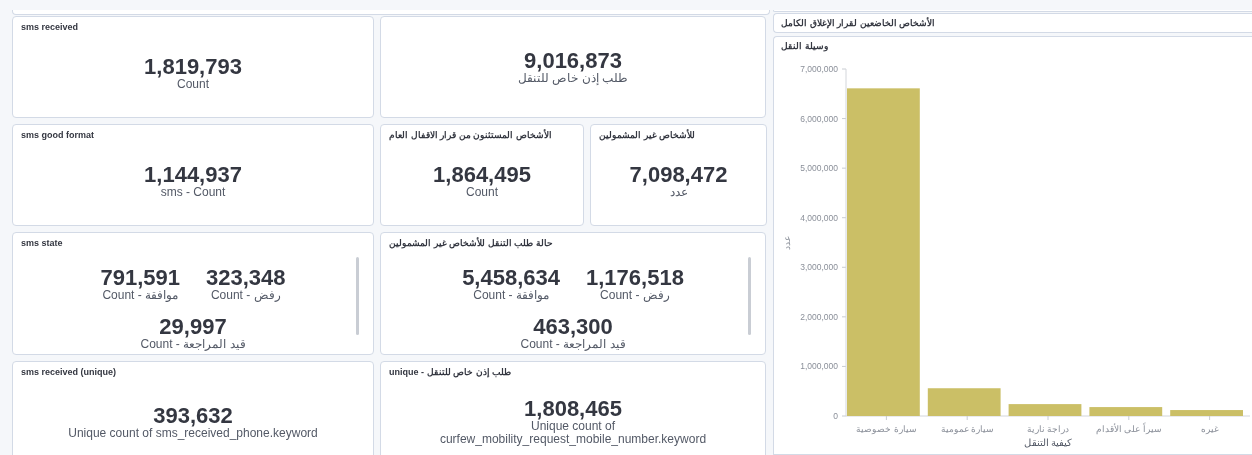 The image size is (1252, 455). I want to click on y-tick-label: 0, so click(835, 416).